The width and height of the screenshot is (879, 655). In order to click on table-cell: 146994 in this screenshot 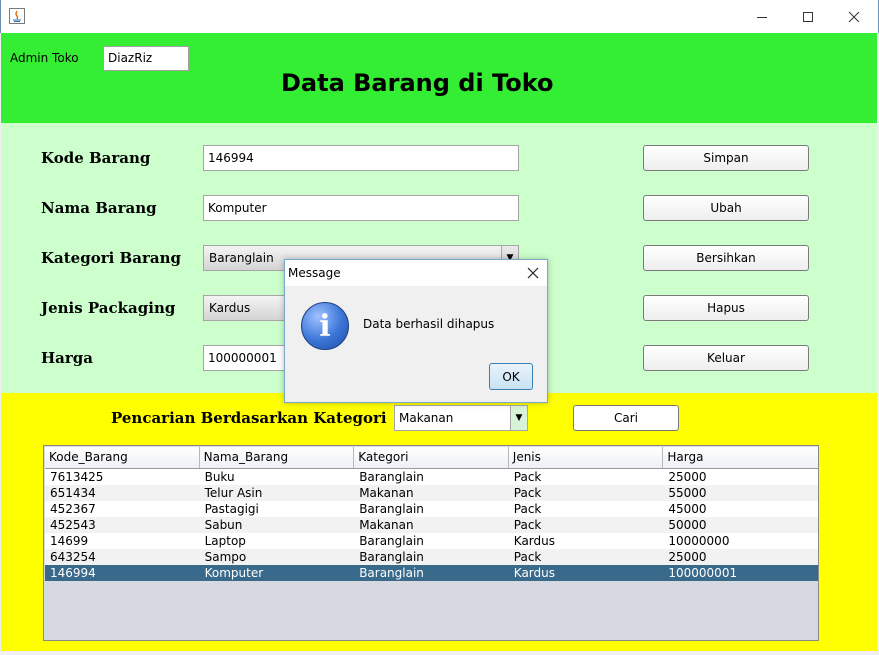, I will do `click(73, 573)`.